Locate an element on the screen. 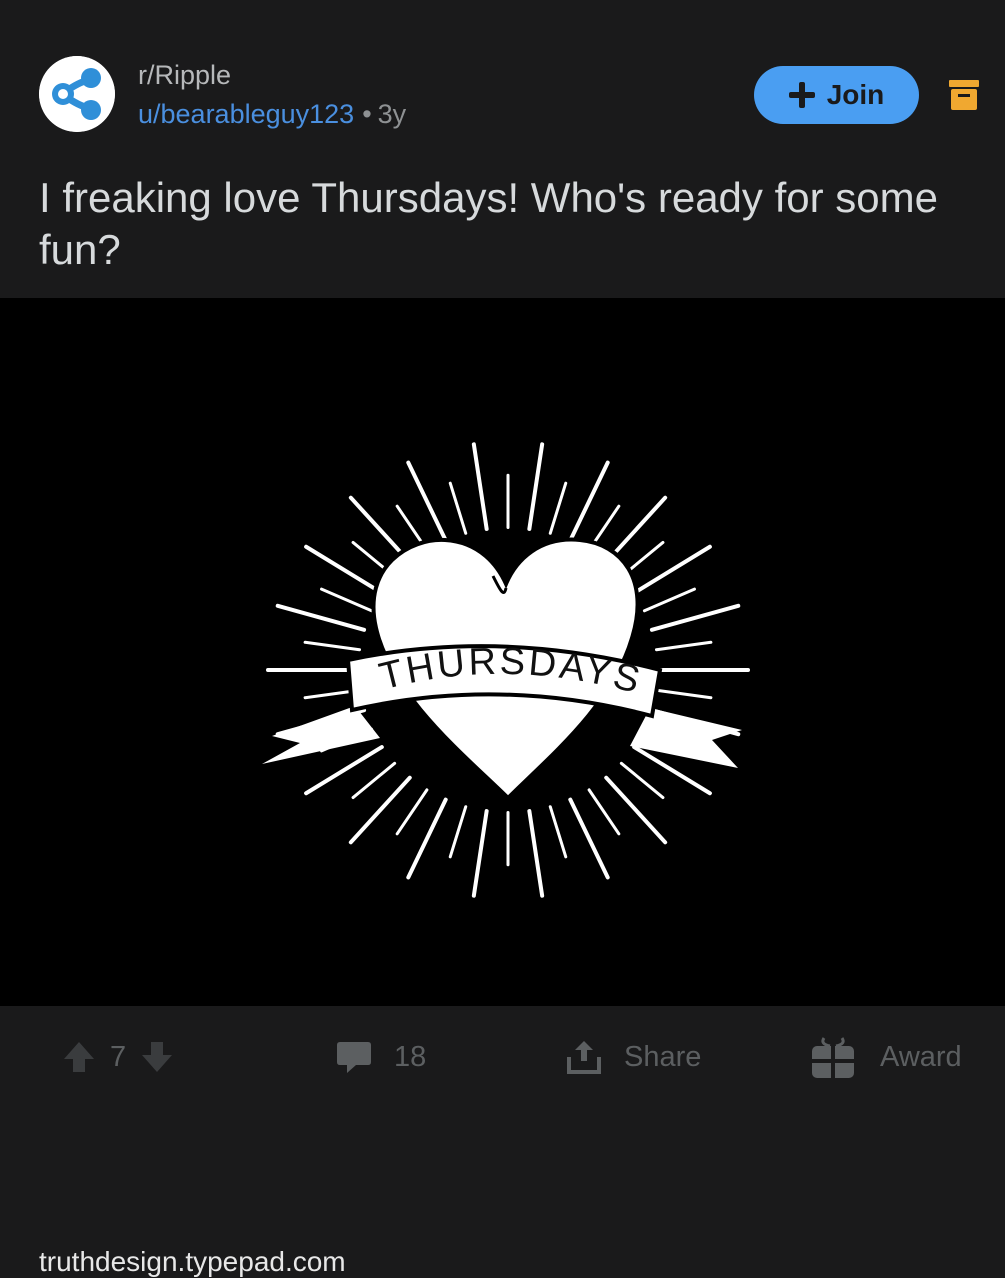 This screenshot has height=1278, width=1005. downvote-icon is located at coordinates (157, 1057).